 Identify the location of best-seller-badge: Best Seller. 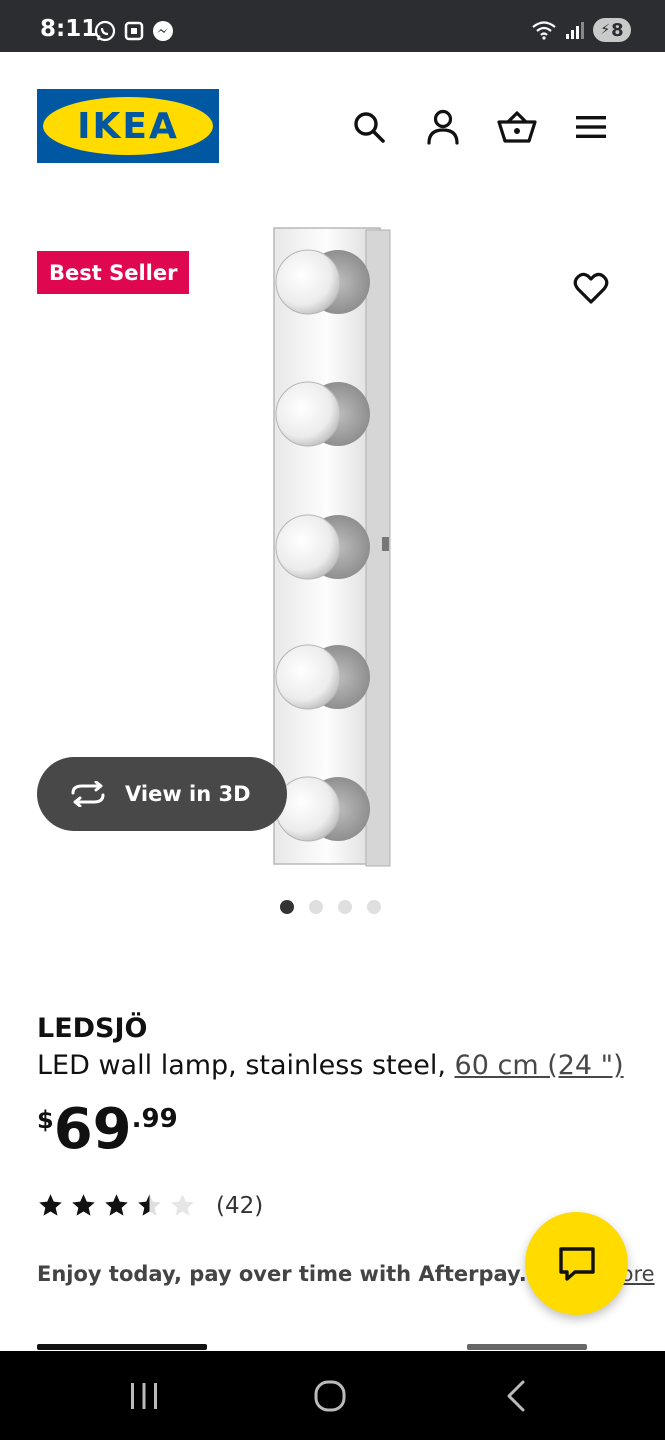
(113, 272).